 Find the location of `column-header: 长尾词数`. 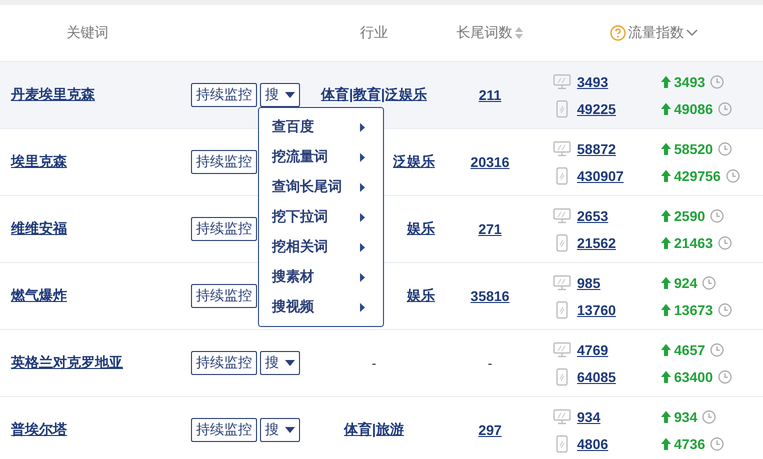

column-header: 长尾词数 is located at coordinates (484, 33).